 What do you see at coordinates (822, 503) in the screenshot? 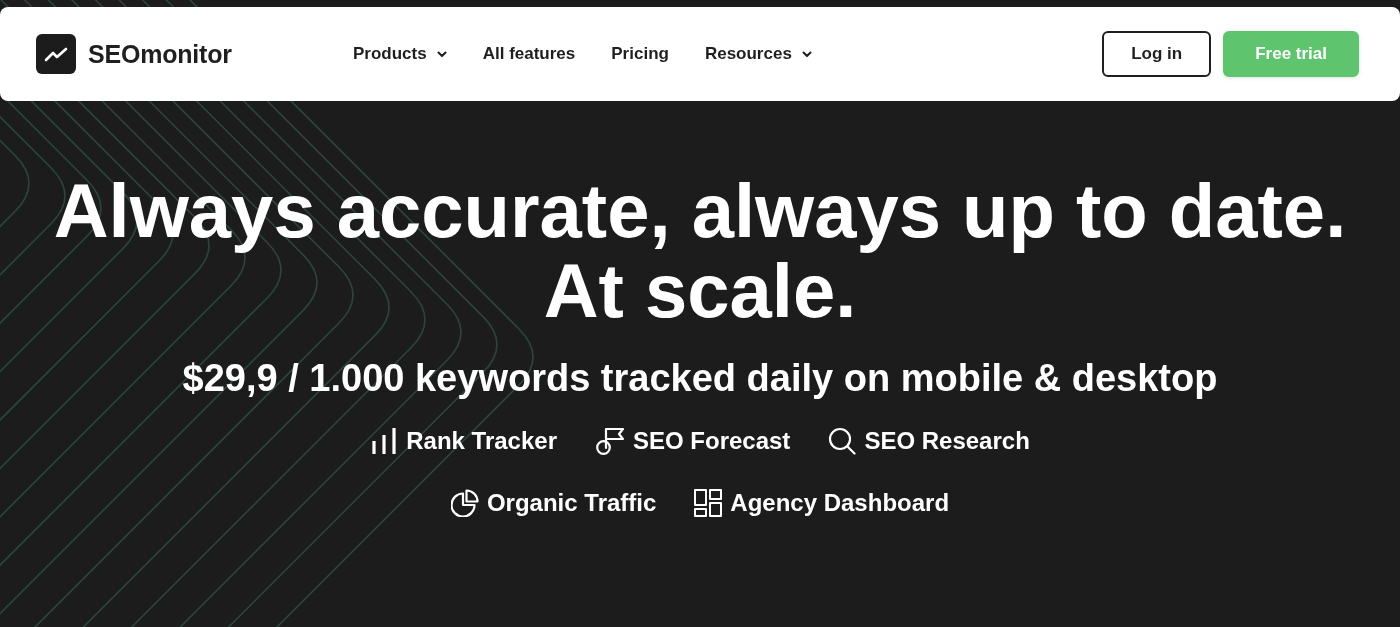
I see `product-link: Agency Dashboard` at bounding box center [822, 503].